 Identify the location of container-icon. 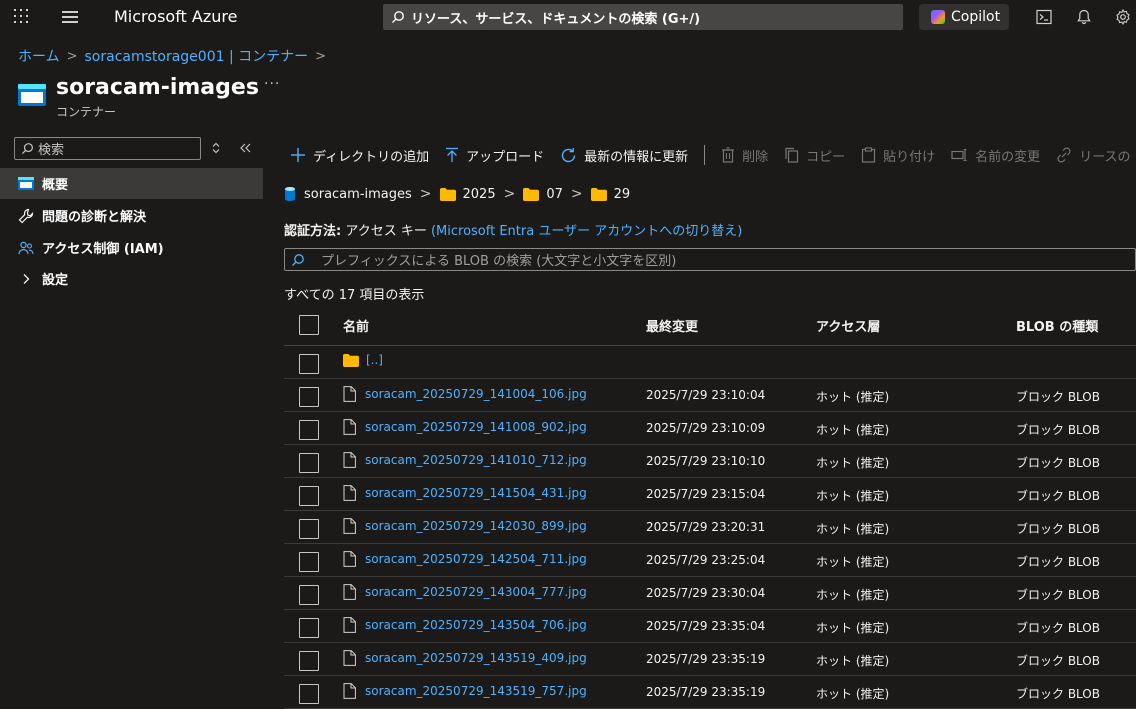
(26, 184).